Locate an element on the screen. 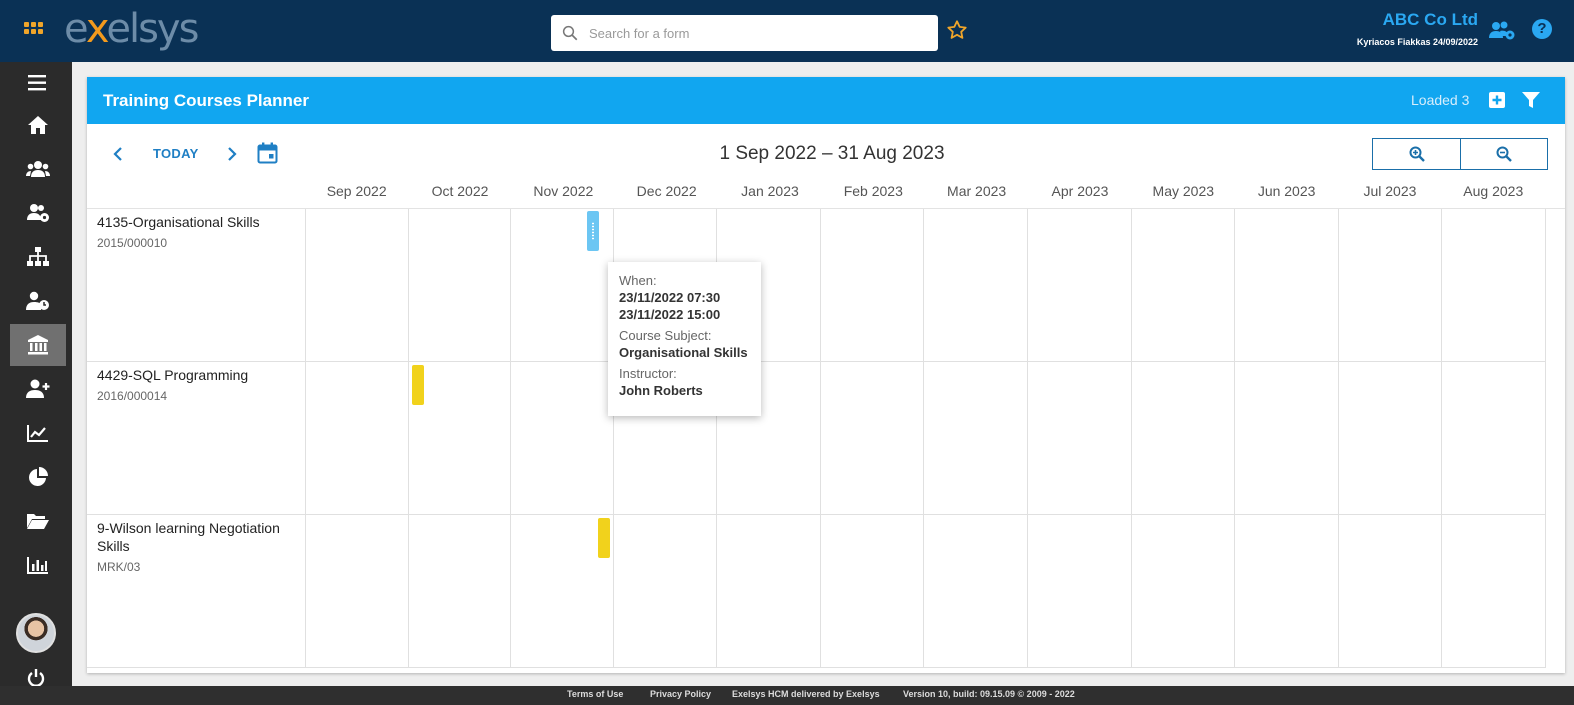  tooltip-instructor-label: Instructor: is located at coordinates (648, 373).